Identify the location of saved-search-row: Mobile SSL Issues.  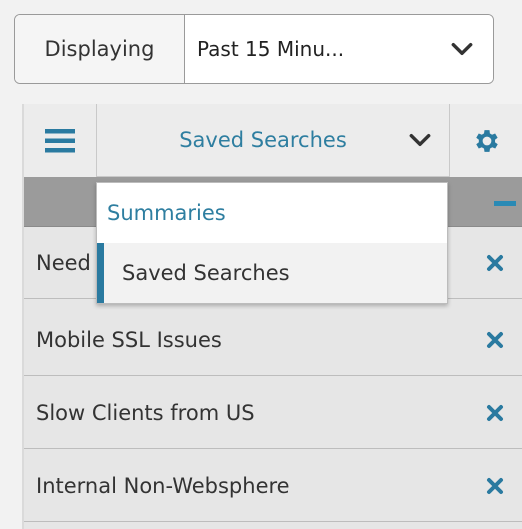
(273, 340).